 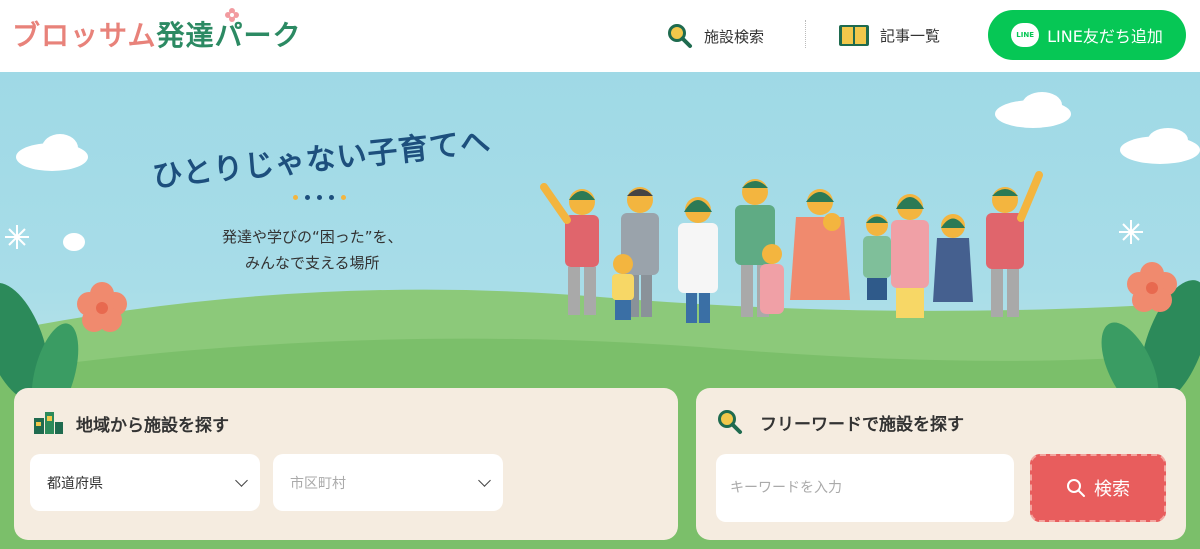 What do you see at coordinates (1105, 36) in the screenshot?
I see `line-button-label: LINE友だち追加` at bounding box center [1105, 36].